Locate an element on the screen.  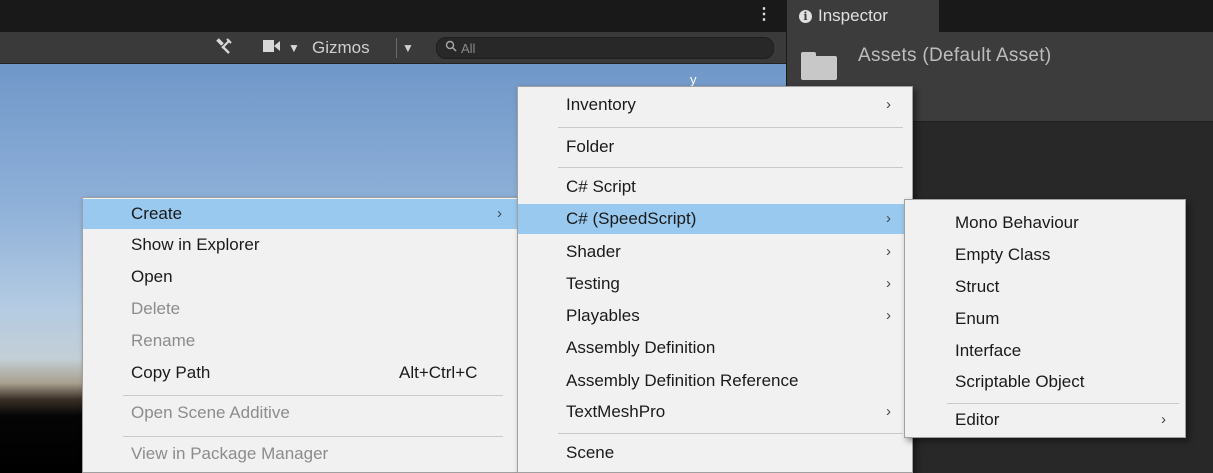
menu-item-playables: Playables › is located at coordinates (715, 316).